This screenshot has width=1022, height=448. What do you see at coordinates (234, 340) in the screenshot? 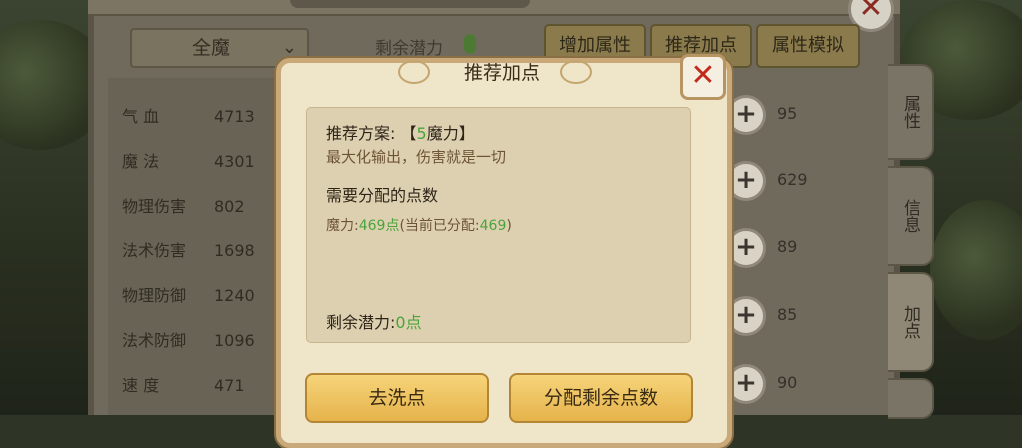
I see `stat-value: 1096` at bounding box center [234, 340].